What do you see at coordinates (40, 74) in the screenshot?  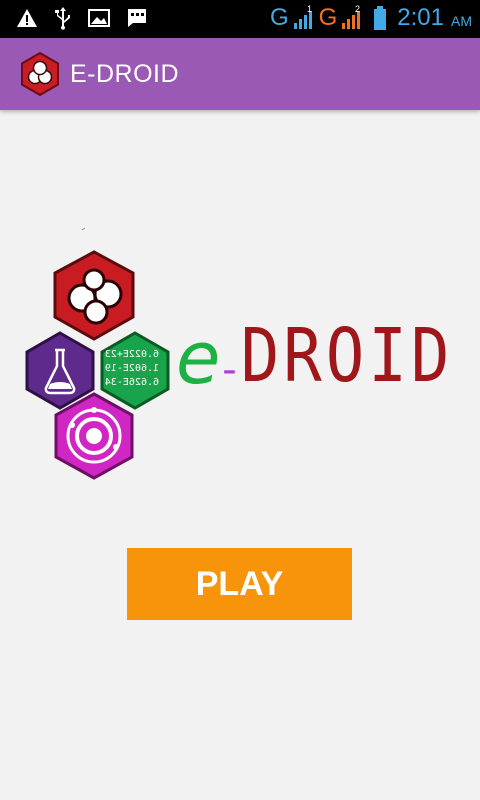 I see `app-logo-icon` at bounding box center [40, 74].